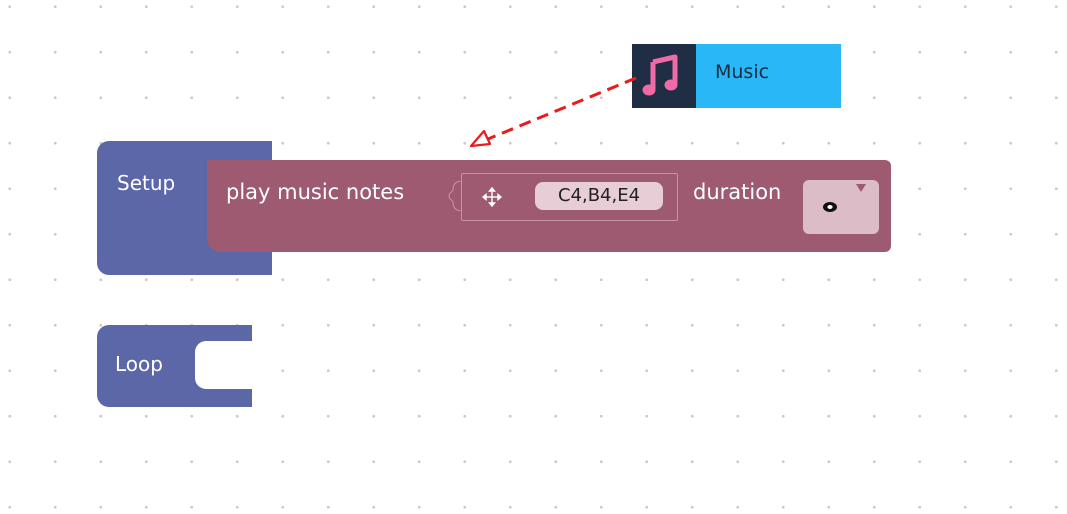 The width and height of the screenshot is (1067, 514). Describe the element at coordinates (660, 75) in the screenshot. I see `music-note-icon` at that location.